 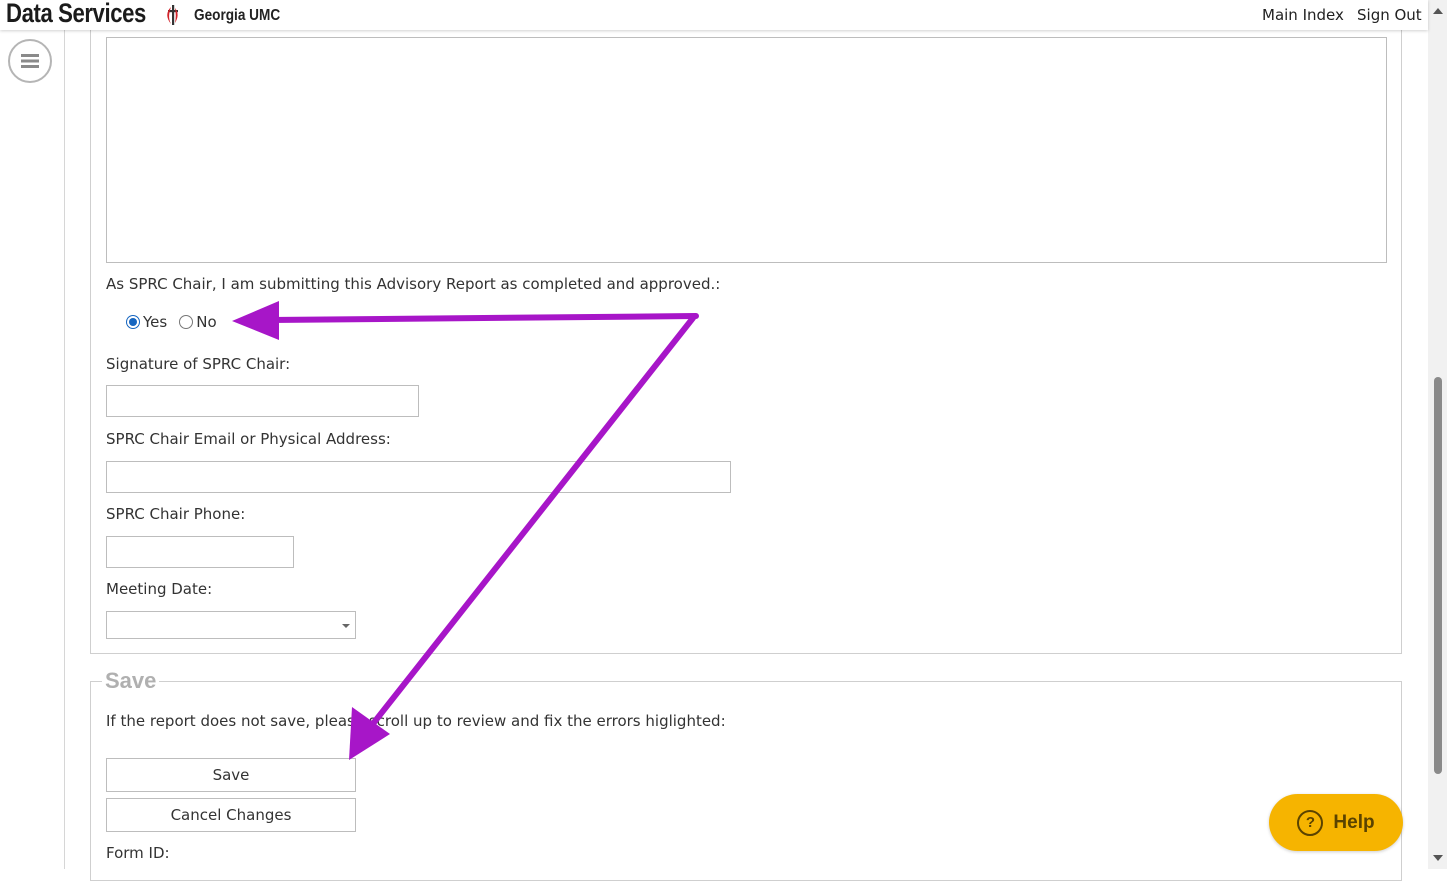 I want to click on radio-yes, so click(x=133, y=322).